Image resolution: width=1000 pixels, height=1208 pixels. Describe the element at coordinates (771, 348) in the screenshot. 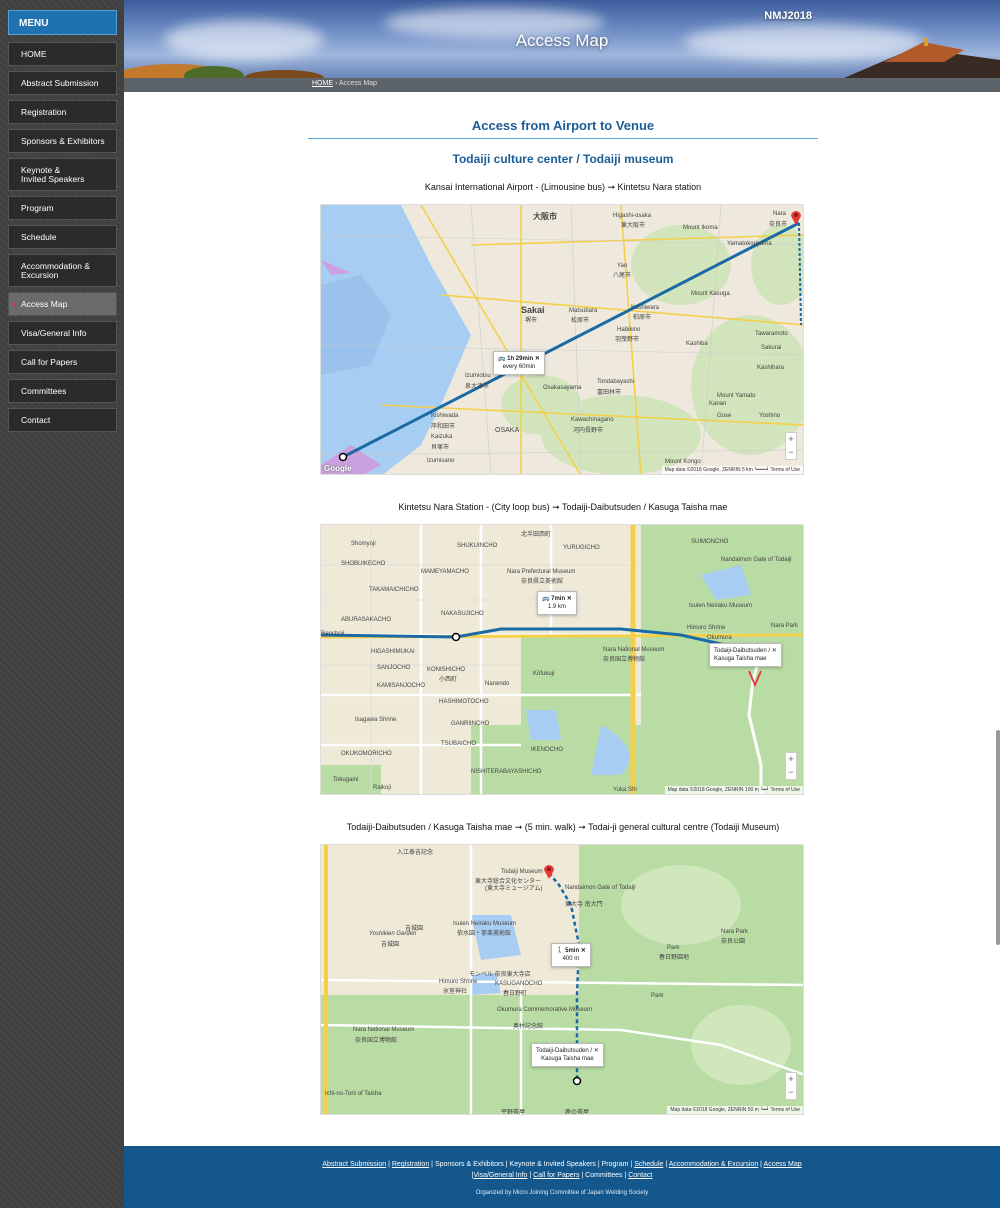

I see `map-label: Sakurai` at that location.